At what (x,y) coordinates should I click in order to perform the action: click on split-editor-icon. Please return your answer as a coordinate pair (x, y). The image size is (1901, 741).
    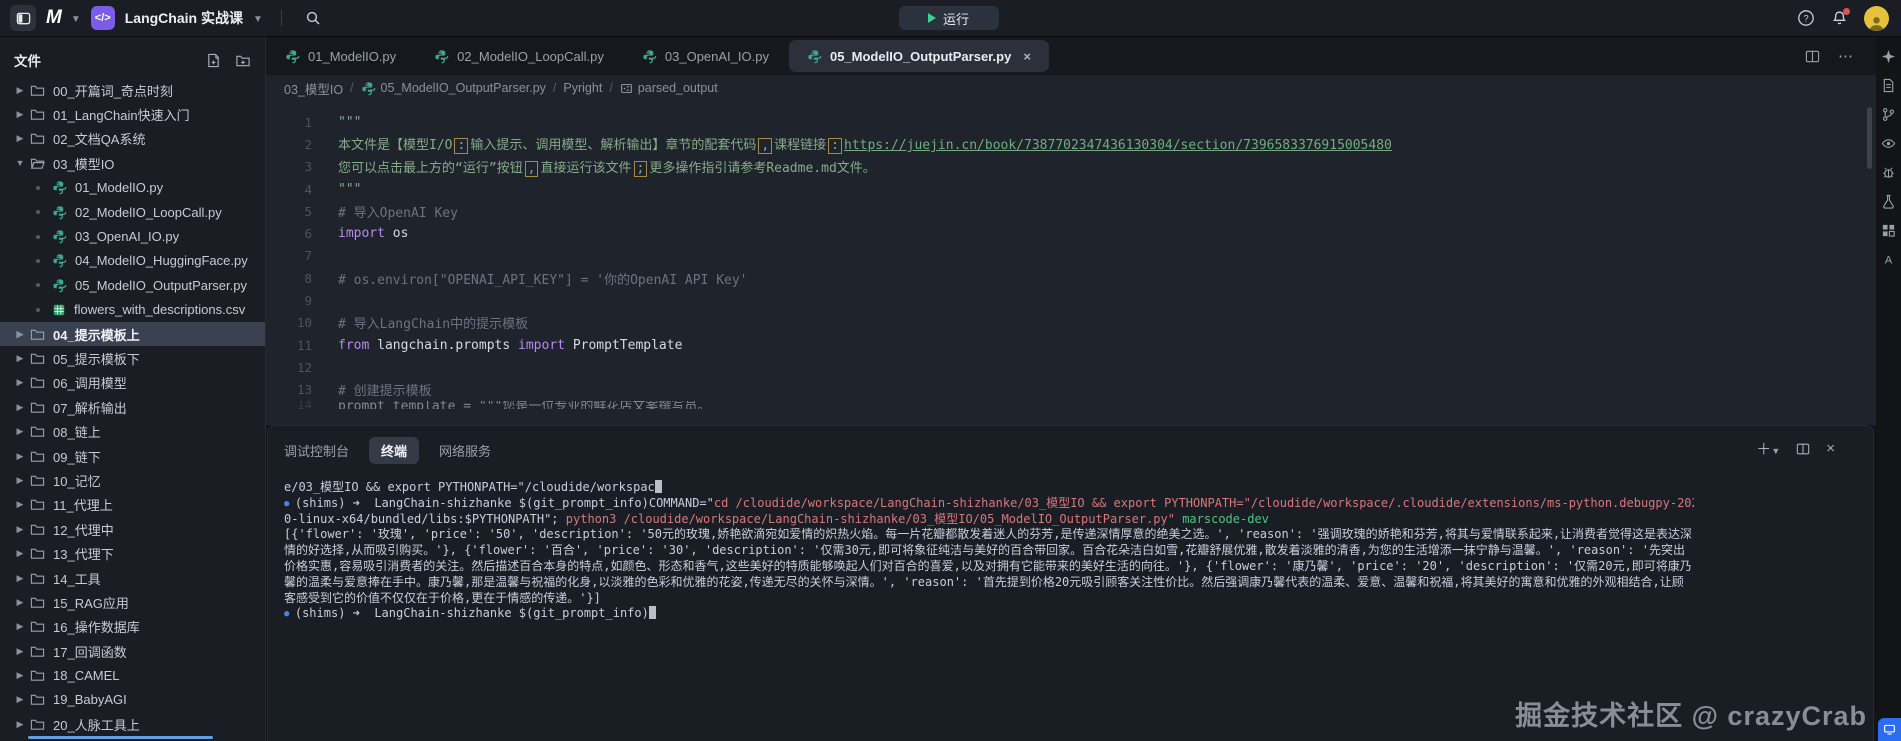
    Looking at the image, I should click on (1812, 56).